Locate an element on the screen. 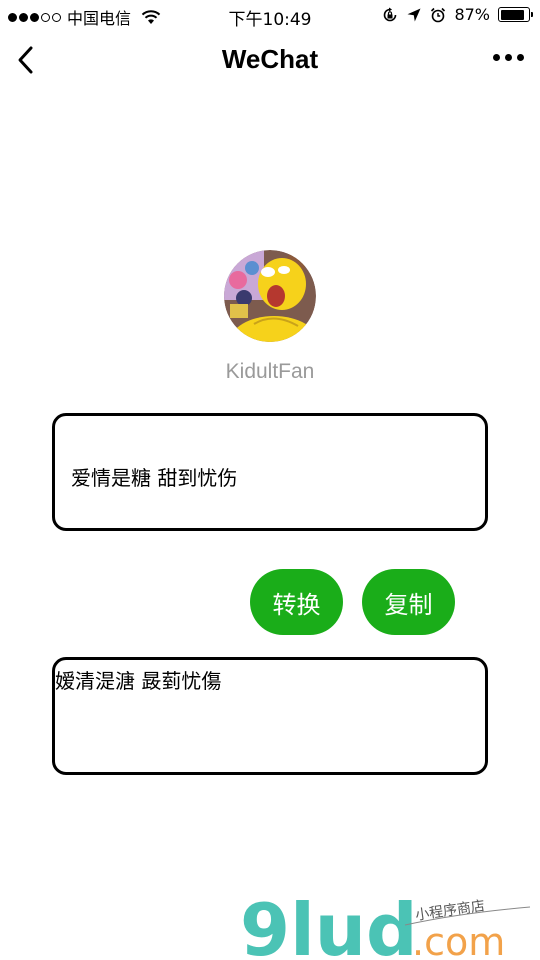  page-title: WeChat is located at coordinates (270, 59).